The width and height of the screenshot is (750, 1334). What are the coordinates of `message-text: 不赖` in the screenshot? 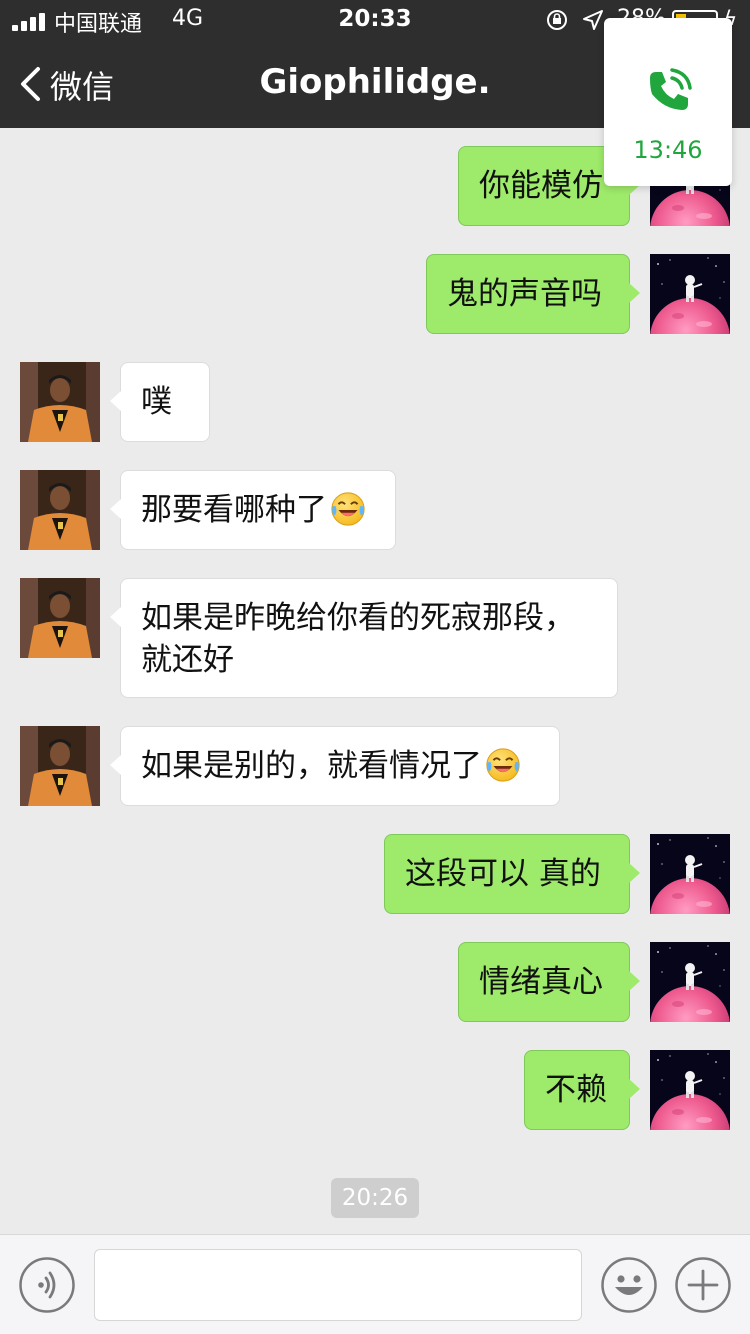 It's located at (576, 1090).